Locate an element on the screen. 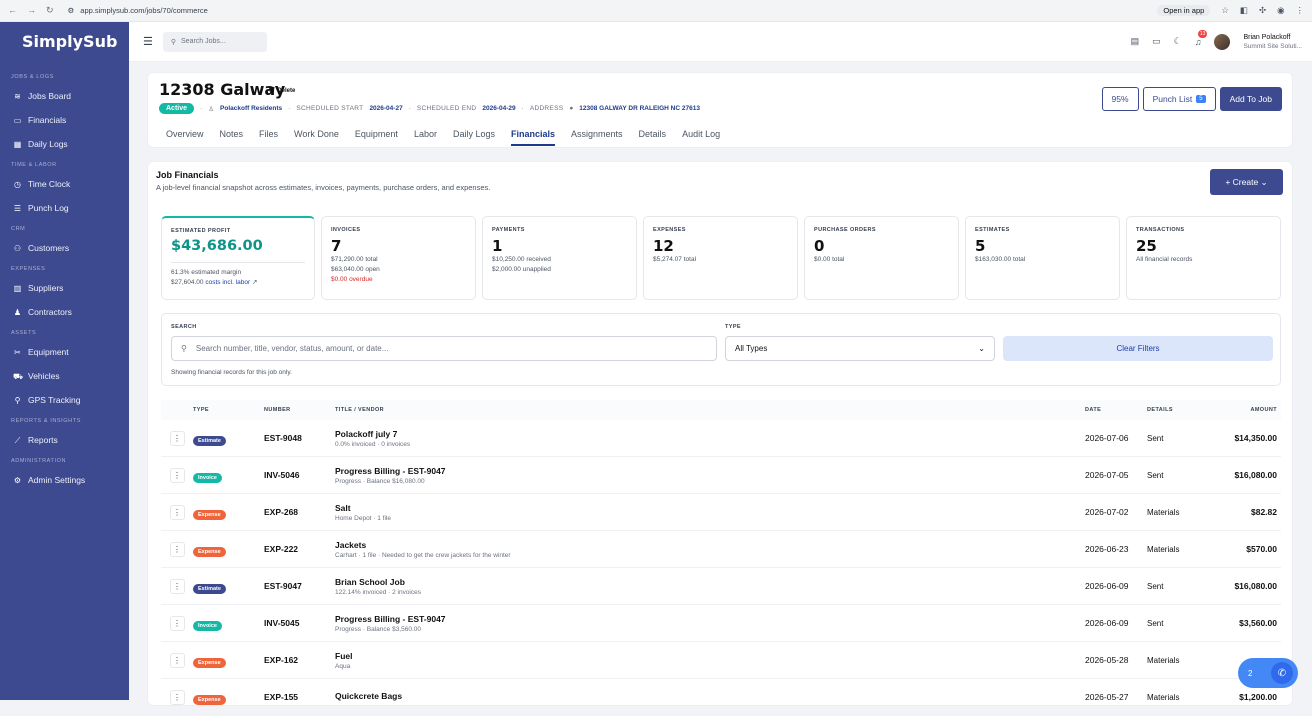  support-chat-button: 2 ✆ is located at coordinates (1268, 673).